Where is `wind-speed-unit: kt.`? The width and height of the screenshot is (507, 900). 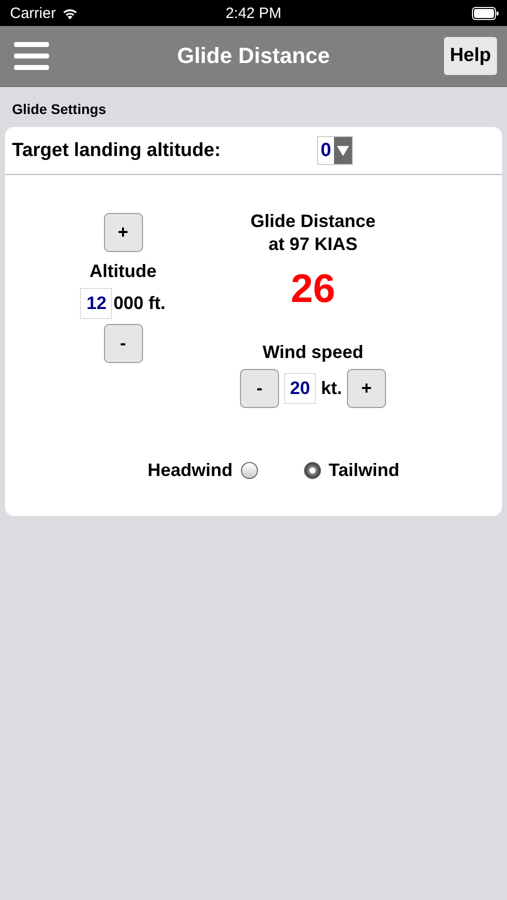 wind-speed-unit: kt. is located at coordinates (331, 388).